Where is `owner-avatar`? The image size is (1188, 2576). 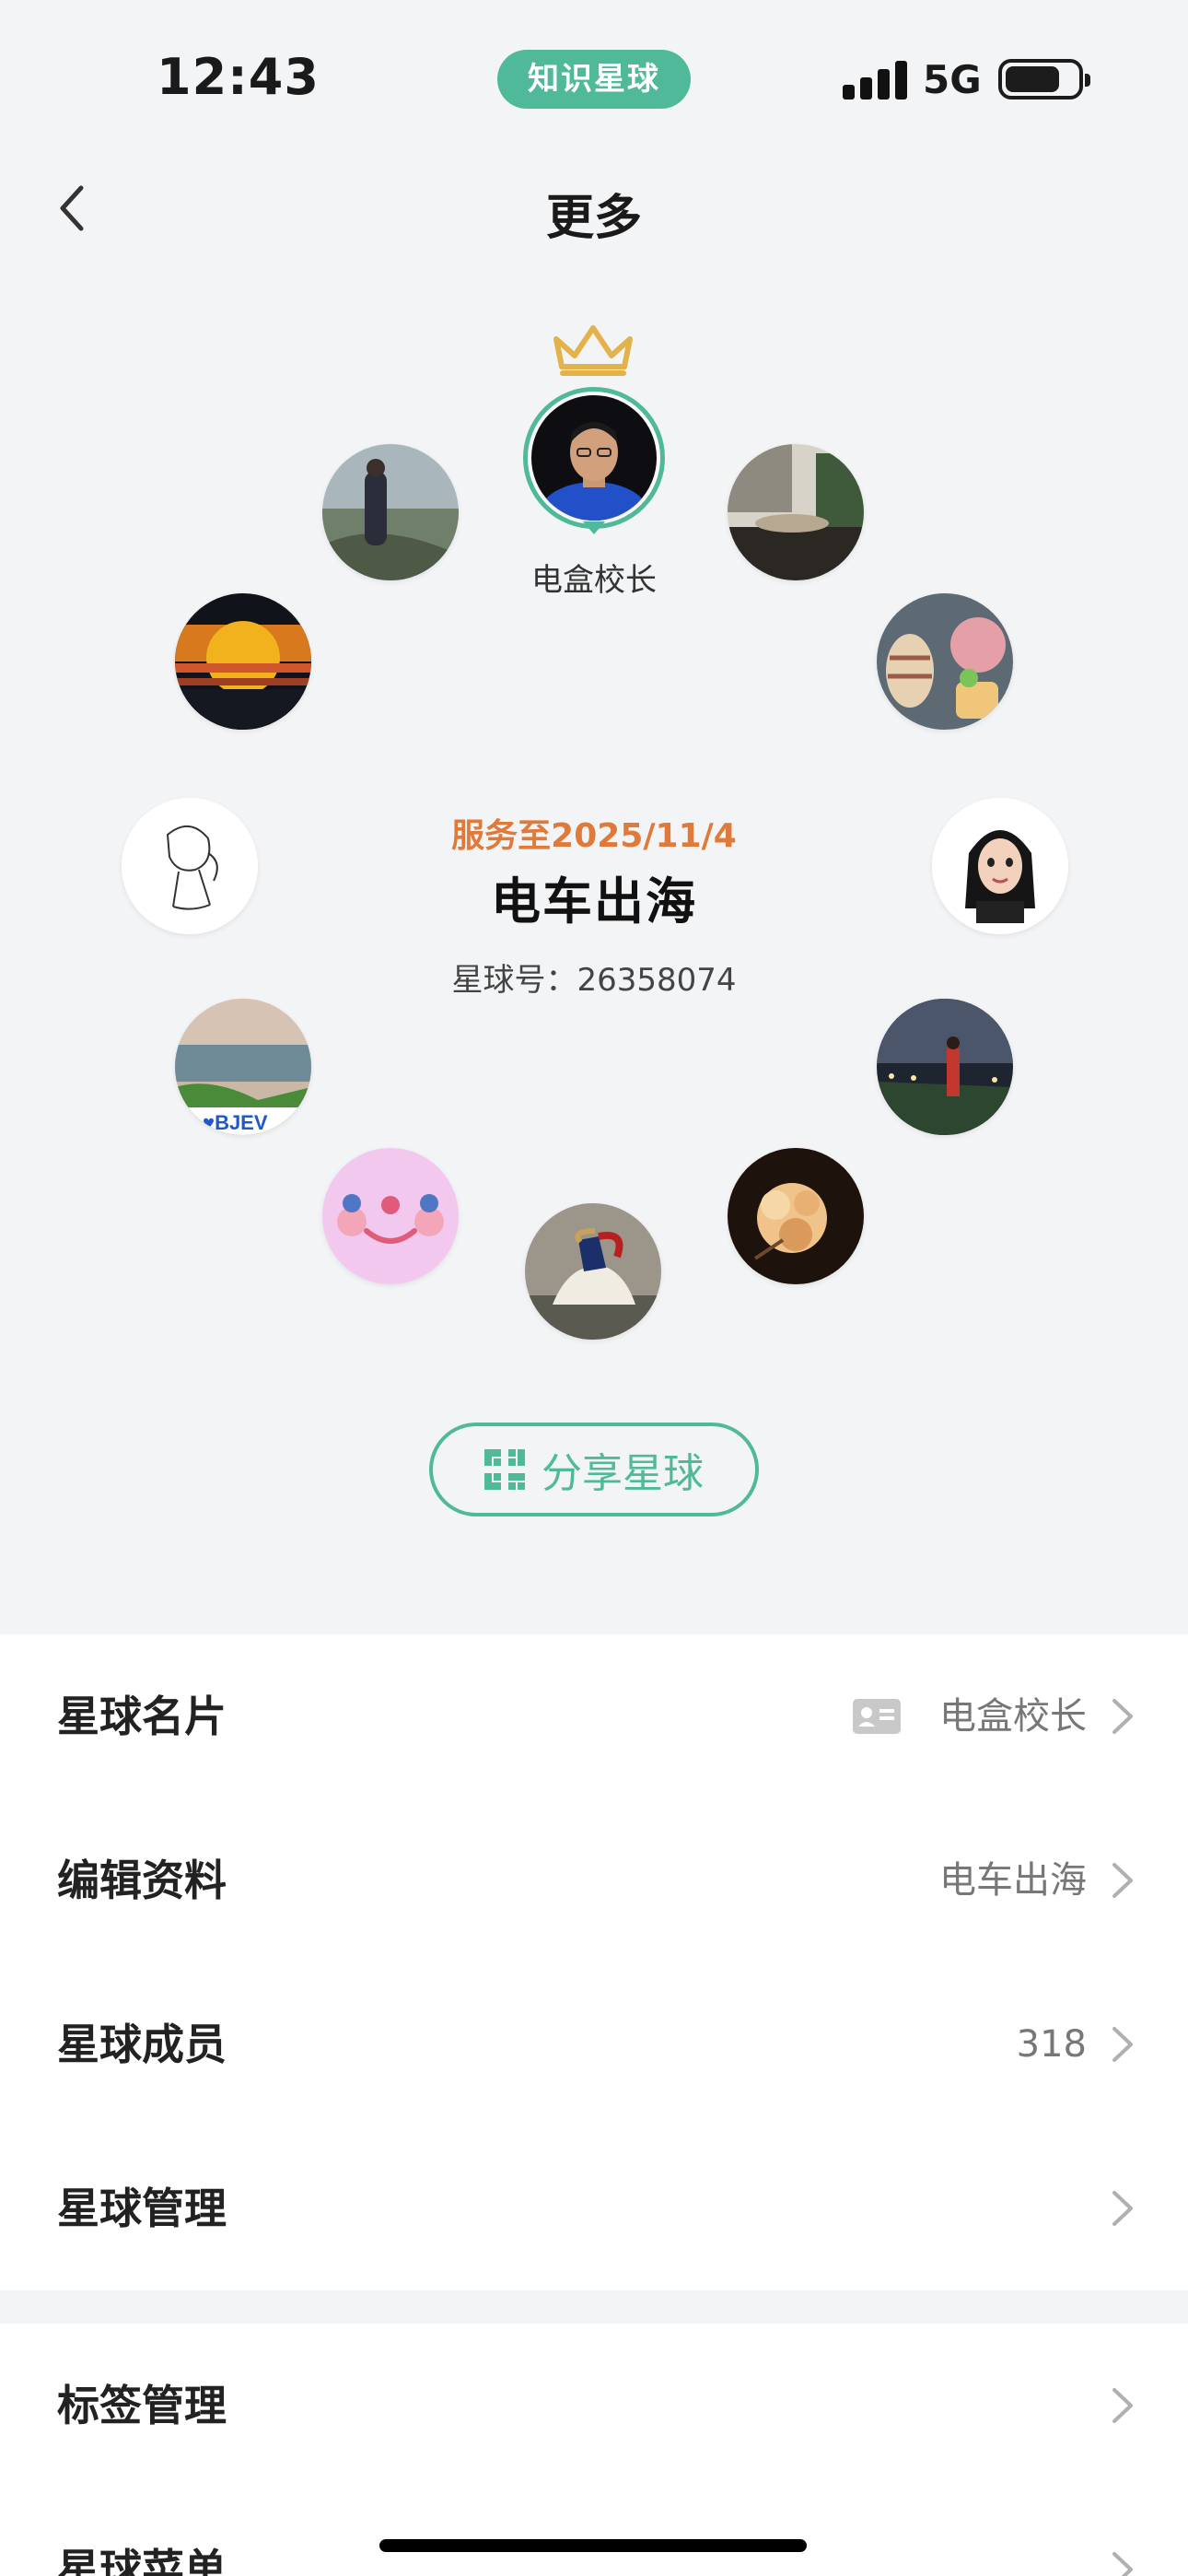 owner-avatar is located at coordinates (594, 458).